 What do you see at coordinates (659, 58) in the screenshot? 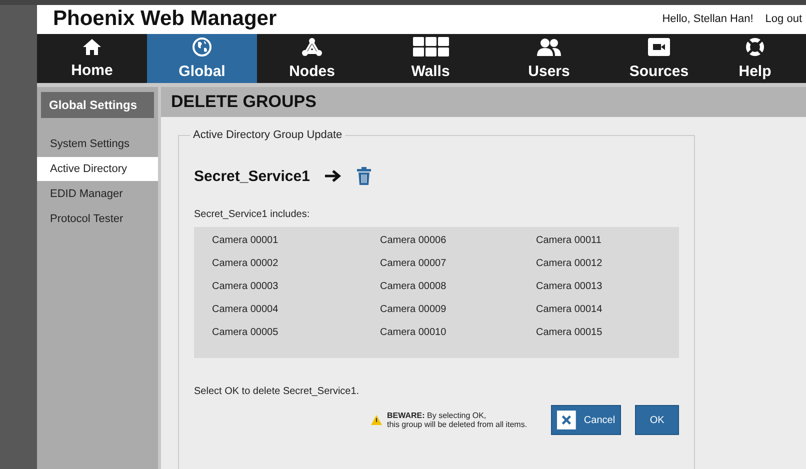
I see `nav-tab: Sources` at bounding box center [659, 58].